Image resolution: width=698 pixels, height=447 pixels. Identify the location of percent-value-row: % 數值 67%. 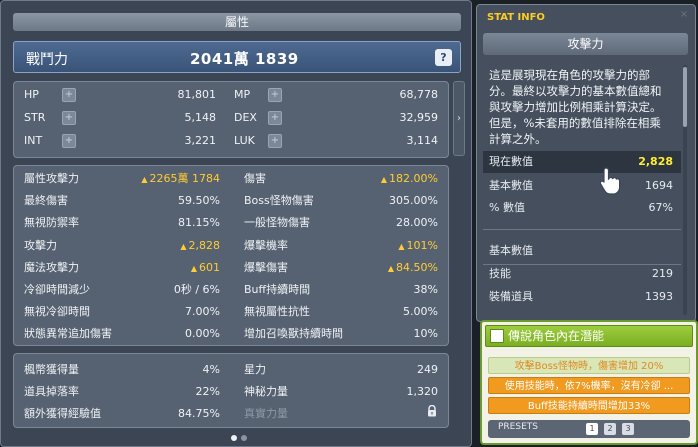
(582, 208).